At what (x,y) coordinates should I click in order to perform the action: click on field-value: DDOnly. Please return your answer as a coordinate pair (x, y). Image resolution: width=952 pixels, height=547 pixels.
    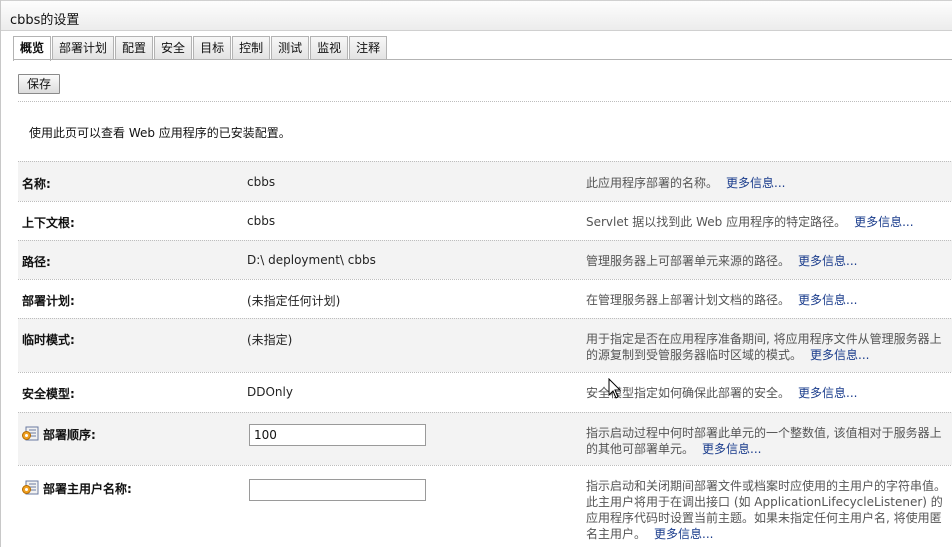
    Looking at the image, I should click on (270, 392).